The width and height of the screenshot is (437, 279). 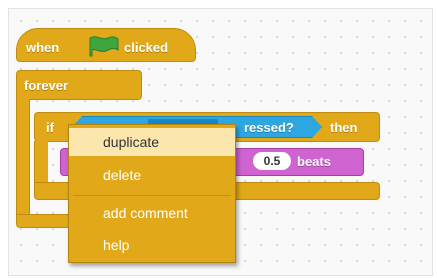 What do you see at coordinates (41, 164) in the screenshot?
I see `if-block-arm` at bounding box center [41, 164].